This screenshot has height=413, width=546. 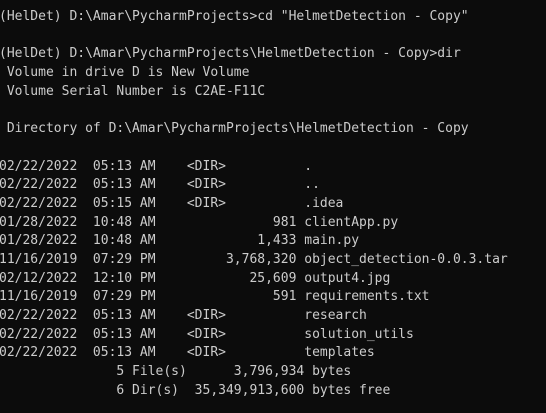 I want to click on dir-entry-row: 02/22/2022 05:13 AM <DIR> solution_utils, so click(x=207, y=334).